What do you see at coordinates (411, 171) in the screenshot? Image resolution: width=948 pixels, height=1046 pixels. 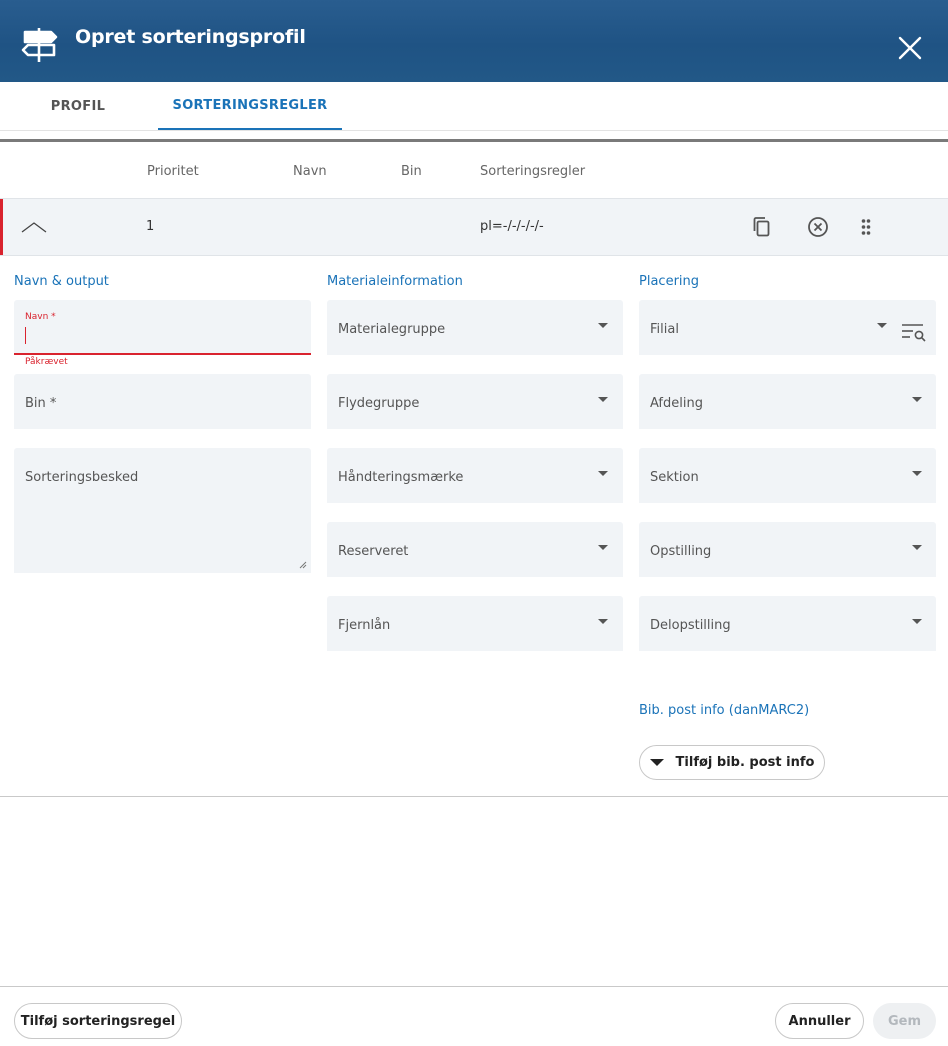 I see `column-header-bin: Bin` at bounding box center [411, 171].